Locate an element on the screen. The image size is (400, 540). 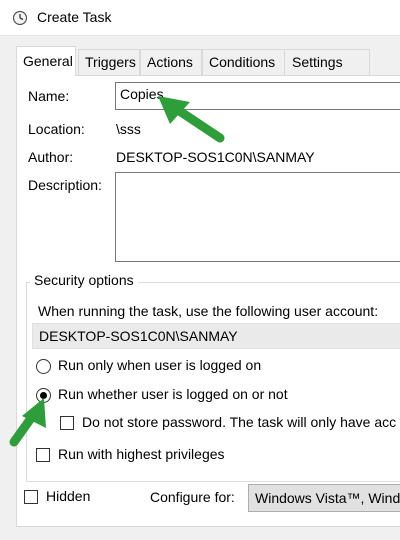
radio-logged-on-label: Run only when user is logged on is located at coordinates (159, 365).